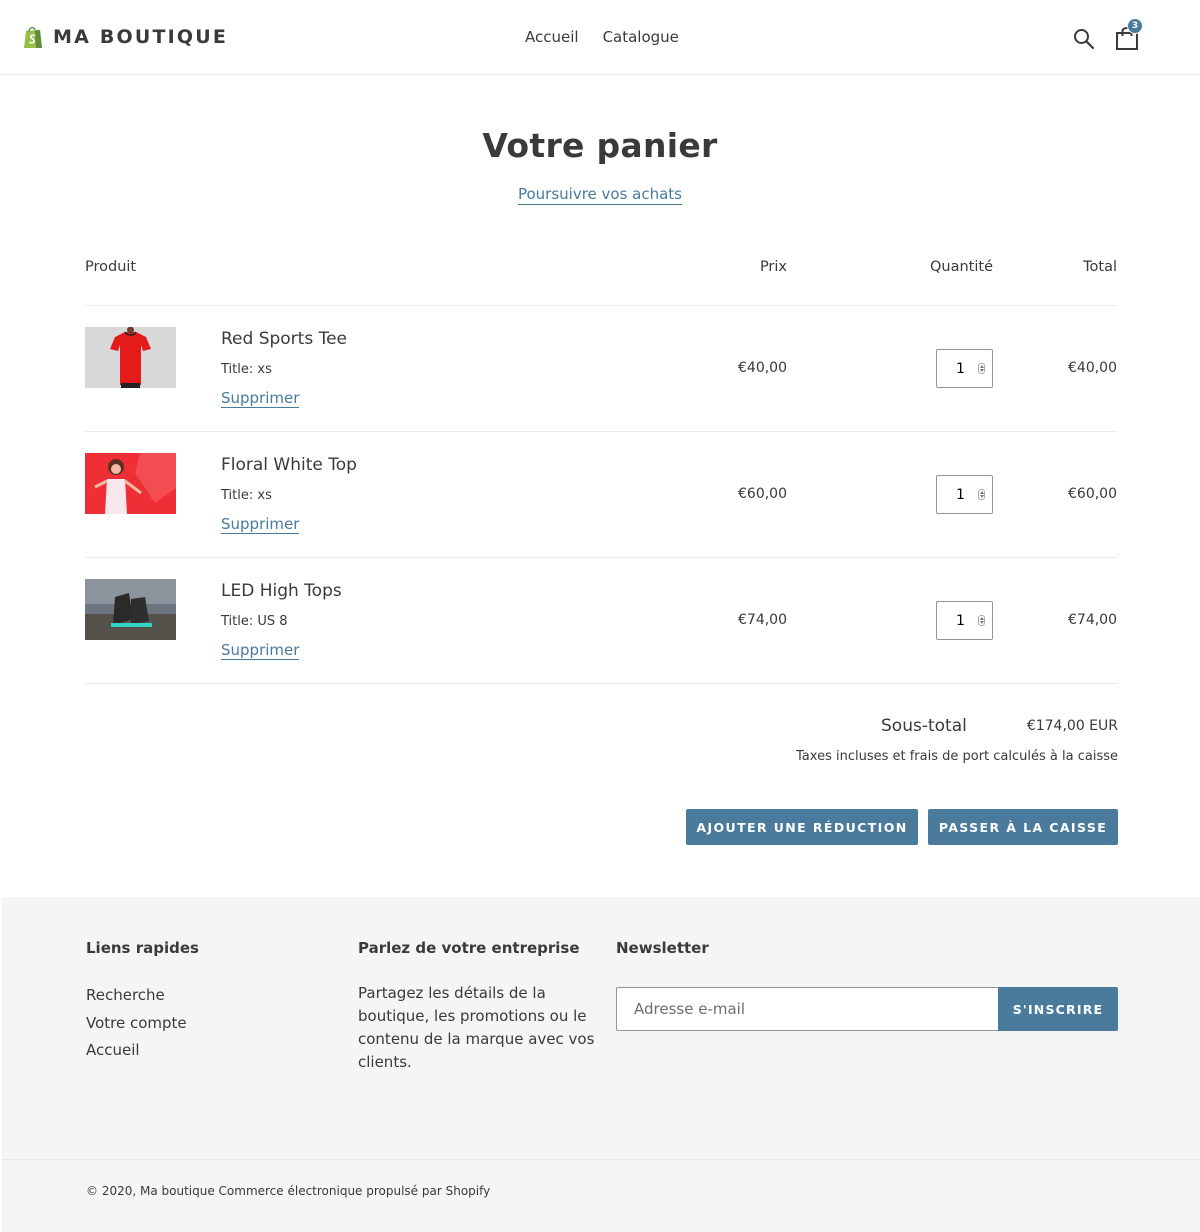 Image resolution: width=1200 pixels, height=1232 pixels. Describe the element at coordinates (1058, 1009) in the screenshot. I see `subscribe-button: S'INSCRIRE` at that location.